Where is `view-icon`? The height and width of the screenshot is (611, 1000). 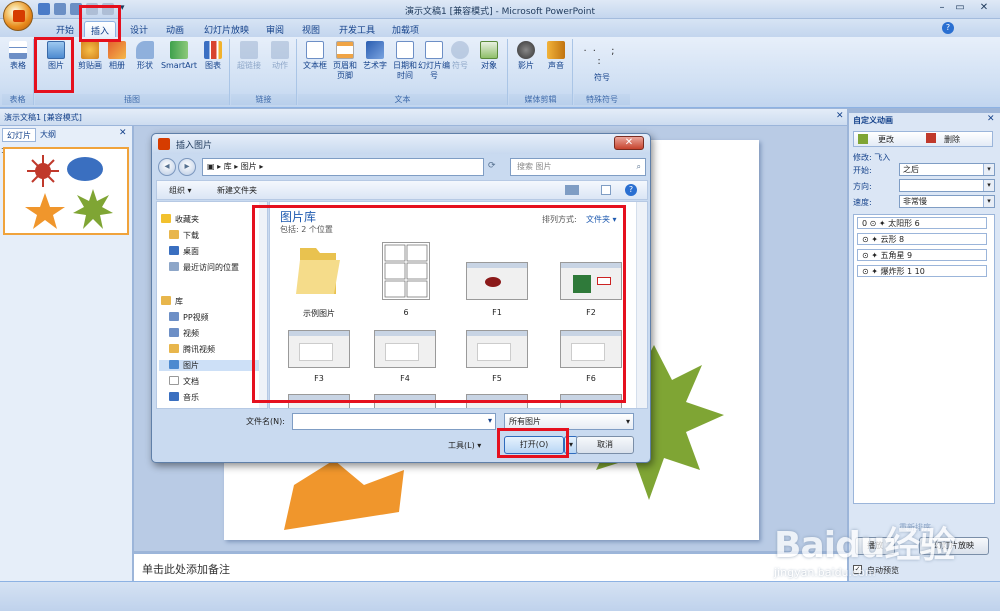
view-icon is located at coordinates (572, 190).